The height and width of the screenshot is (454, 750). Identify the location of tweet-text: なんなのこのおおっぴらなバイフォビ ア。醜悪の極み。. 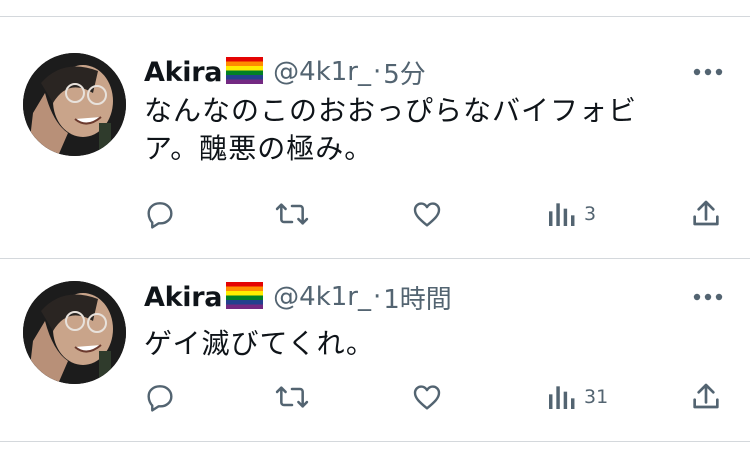
(424, 130).